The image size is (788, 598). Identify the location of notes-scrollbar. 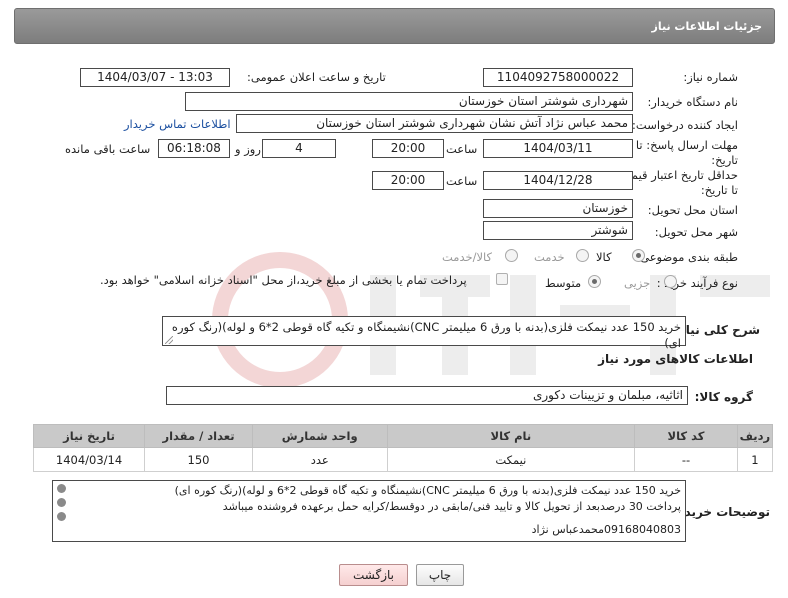
(61, 510).